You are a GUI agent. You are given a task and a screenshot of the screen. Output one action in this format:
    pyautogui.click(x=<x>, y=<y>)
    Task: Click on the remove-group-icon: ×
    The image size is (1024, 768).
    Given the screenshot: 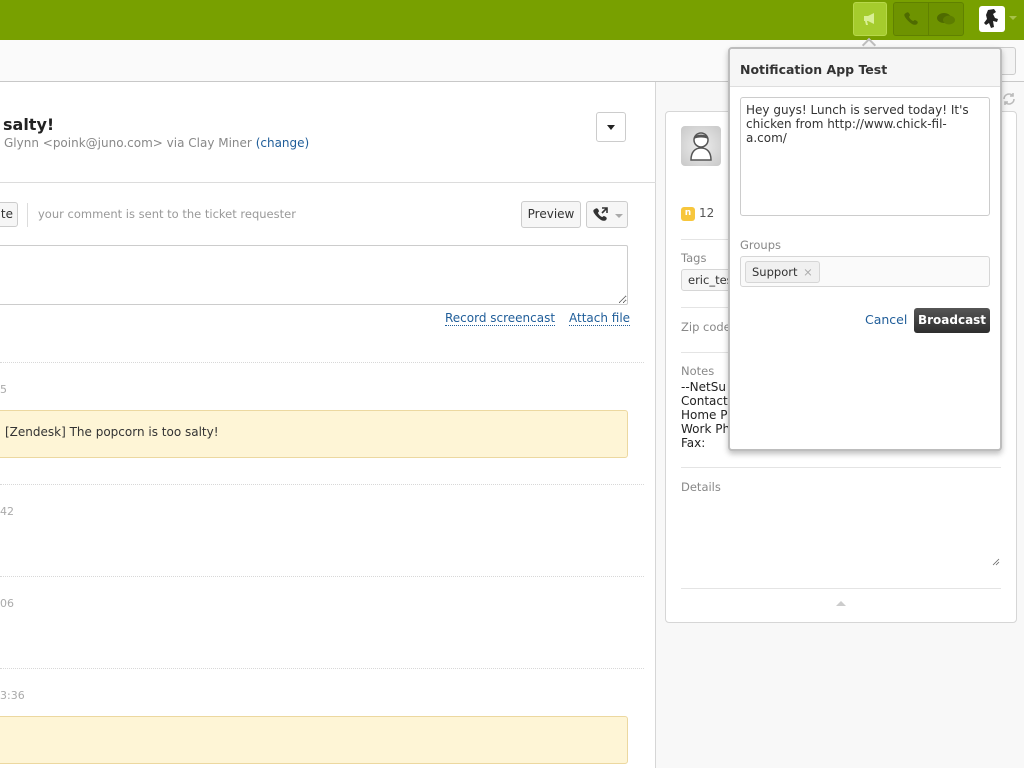 What is the action you would take?
    pyautogui.click(x=808, y=272)
    